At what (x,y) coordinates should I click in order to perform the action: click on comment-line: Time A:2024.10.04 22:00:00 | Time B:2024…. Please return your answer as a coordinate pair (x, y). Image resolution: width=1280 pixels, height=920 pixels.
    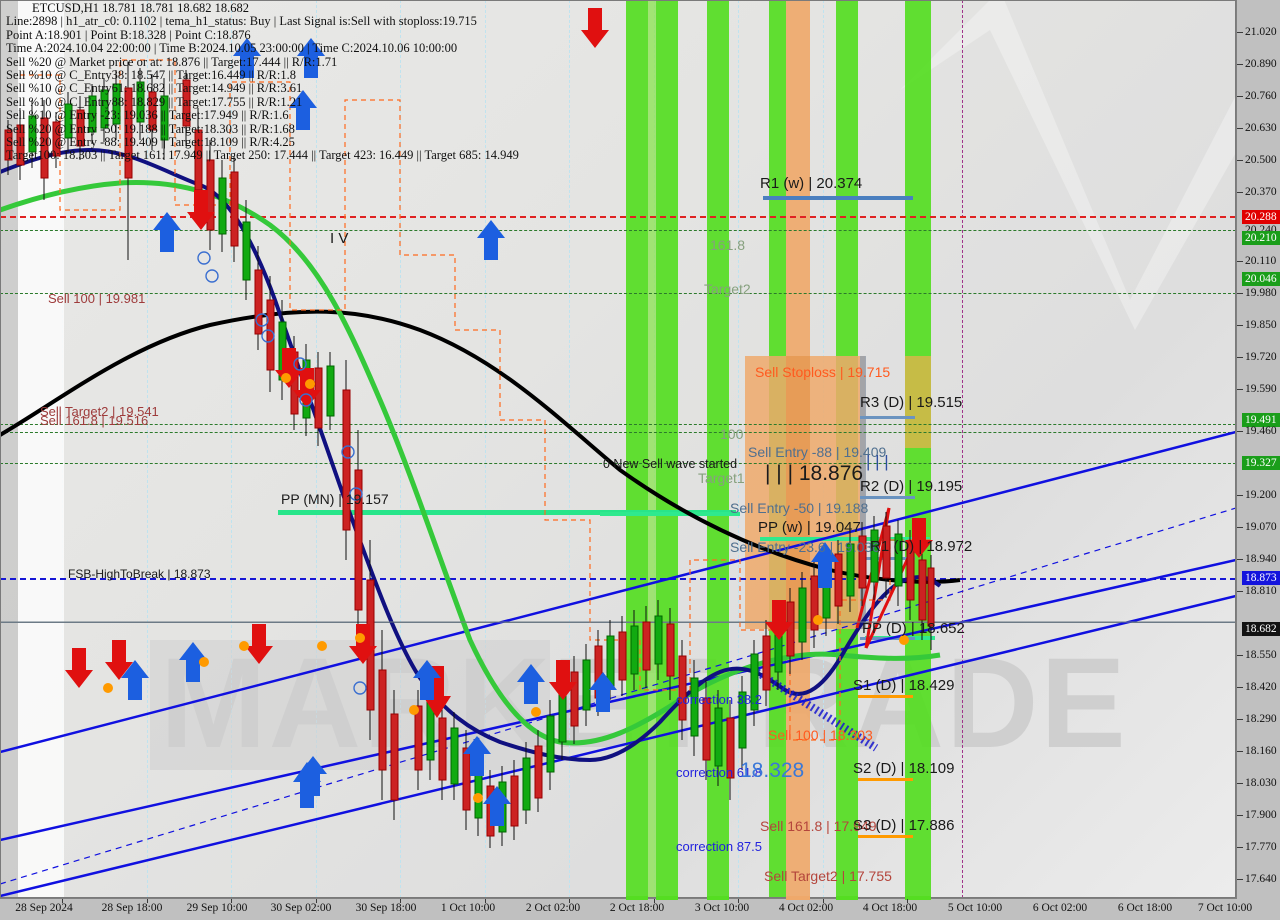
    Looking at the image, I should click on (232, 48).